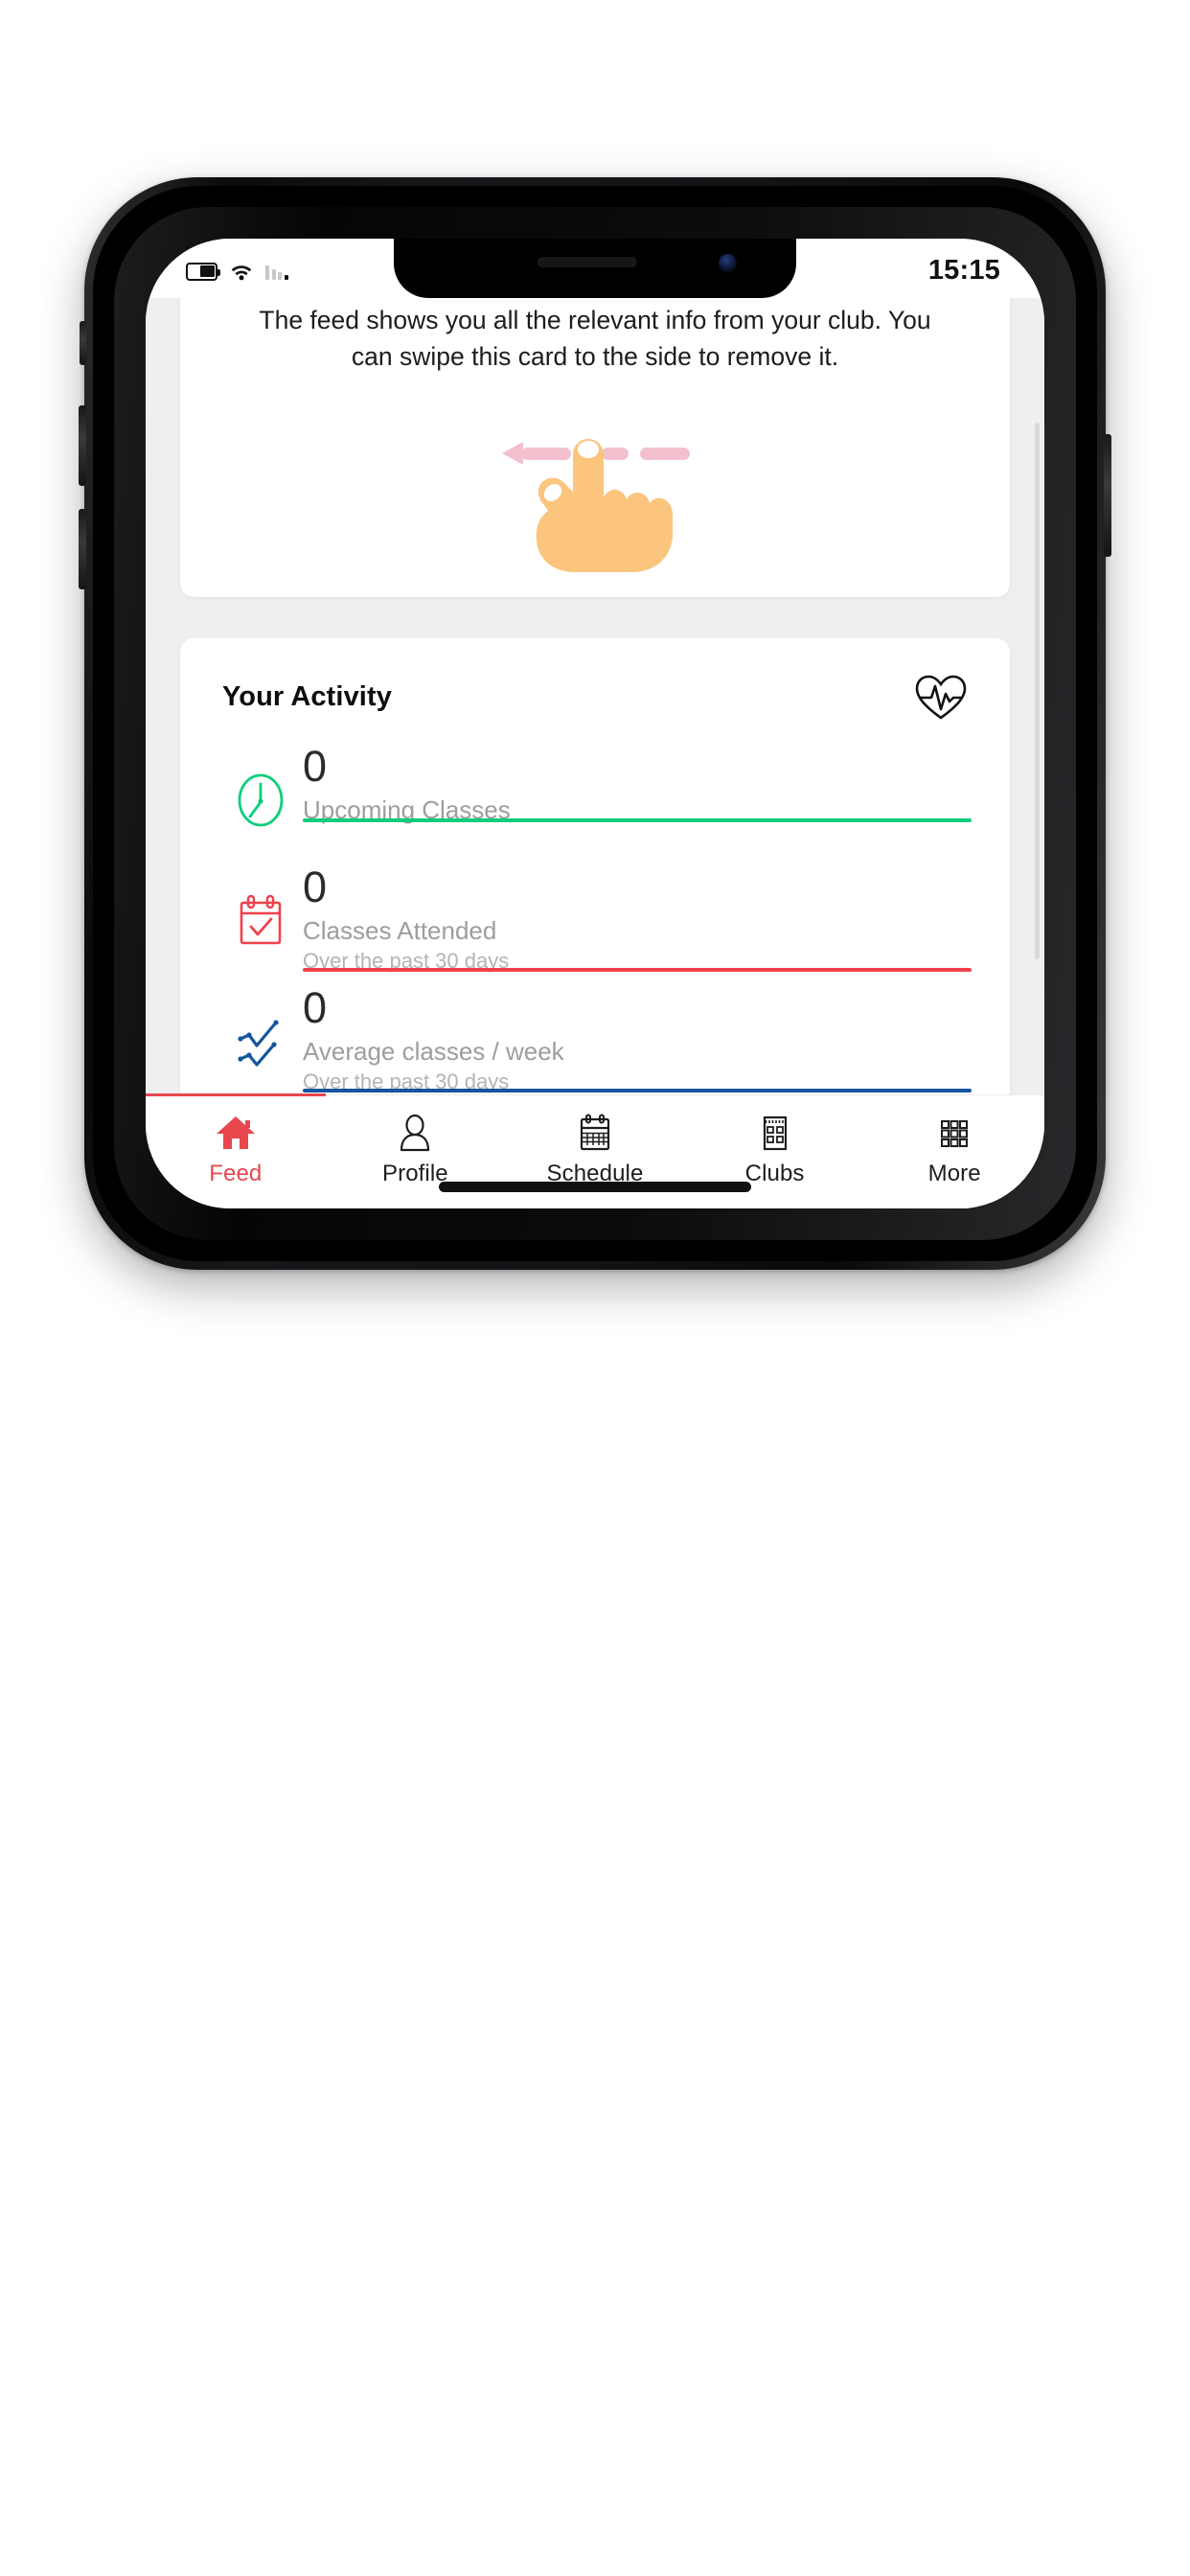 The height and width of the screenshot is (2576, 1190). What do you see at coordinates (277, 271) in the screenshot?
I see `signal-bars-icon` at bounding box center [277, 271].